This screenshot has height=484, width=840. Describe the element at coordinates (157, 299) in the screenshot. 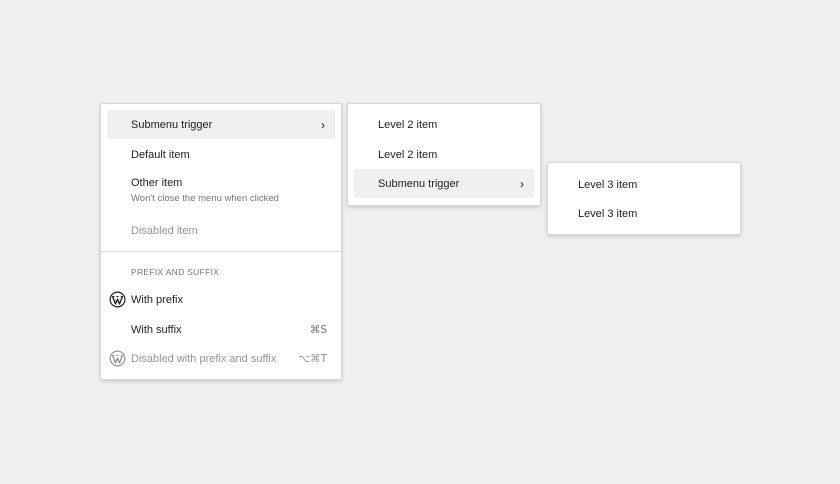

I see `with-prefix-label: With prefix` at that location.